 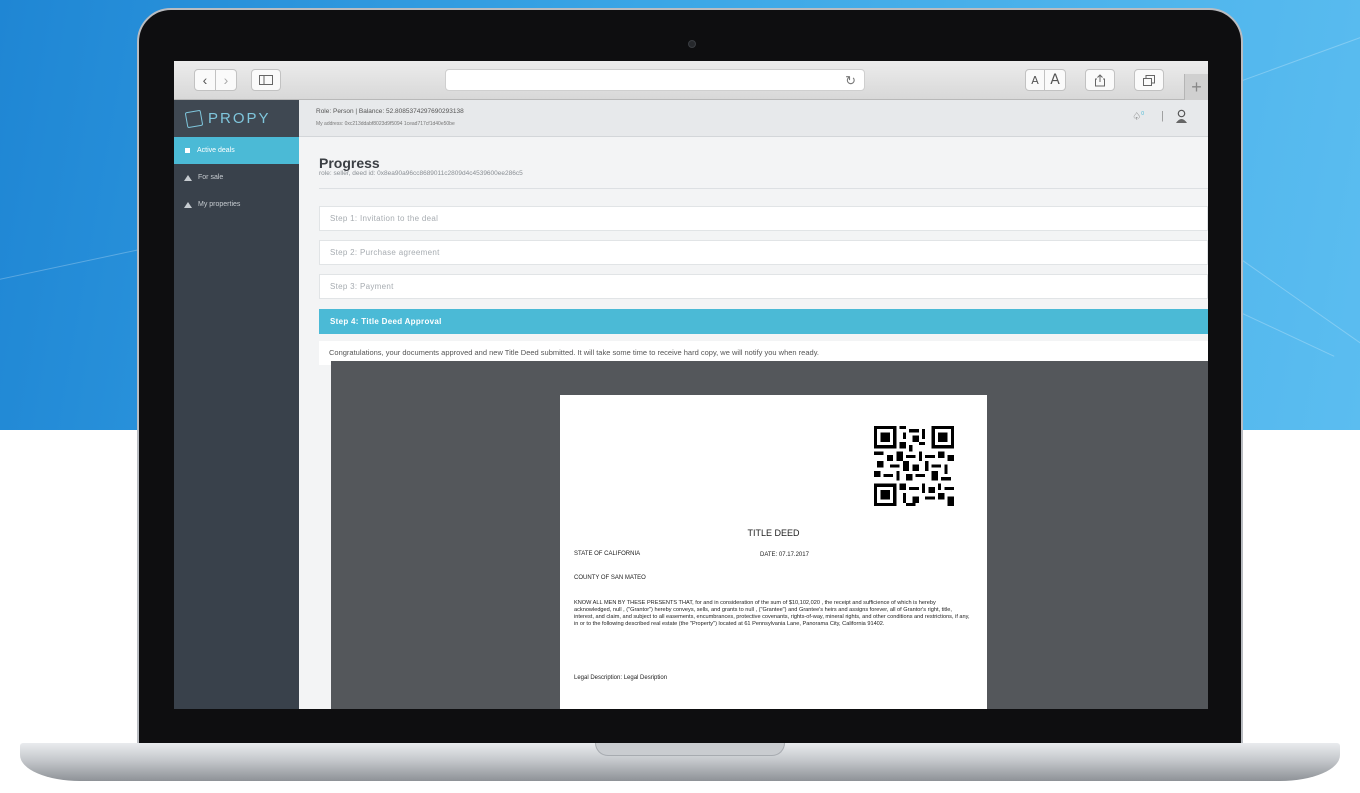 I want to click on sidebar-toggle-button, so click(x=266, y=80).